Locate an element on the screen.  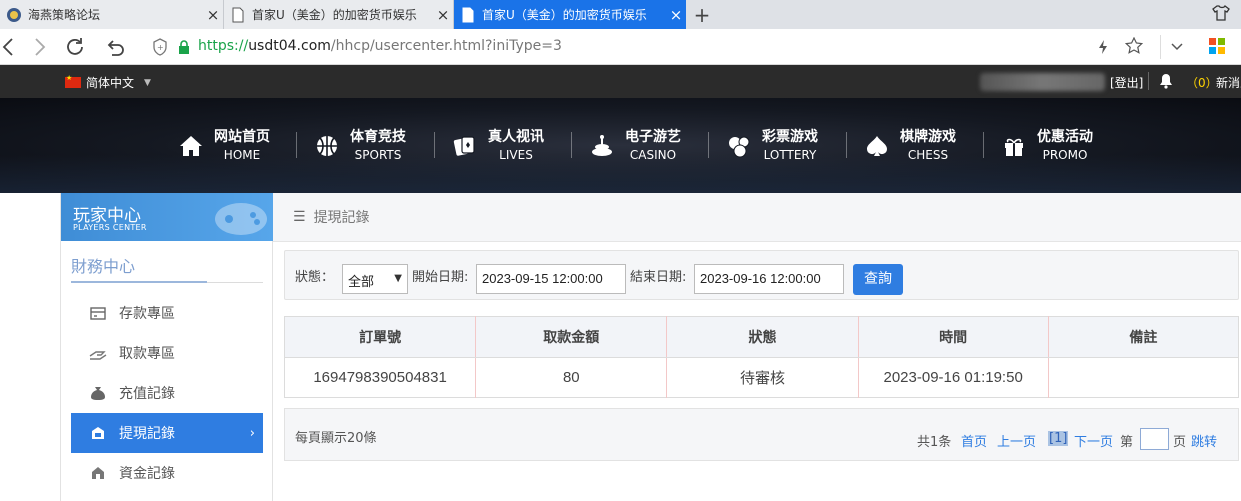
nav-sublabel: HOME is located at coordinates (242, 155).